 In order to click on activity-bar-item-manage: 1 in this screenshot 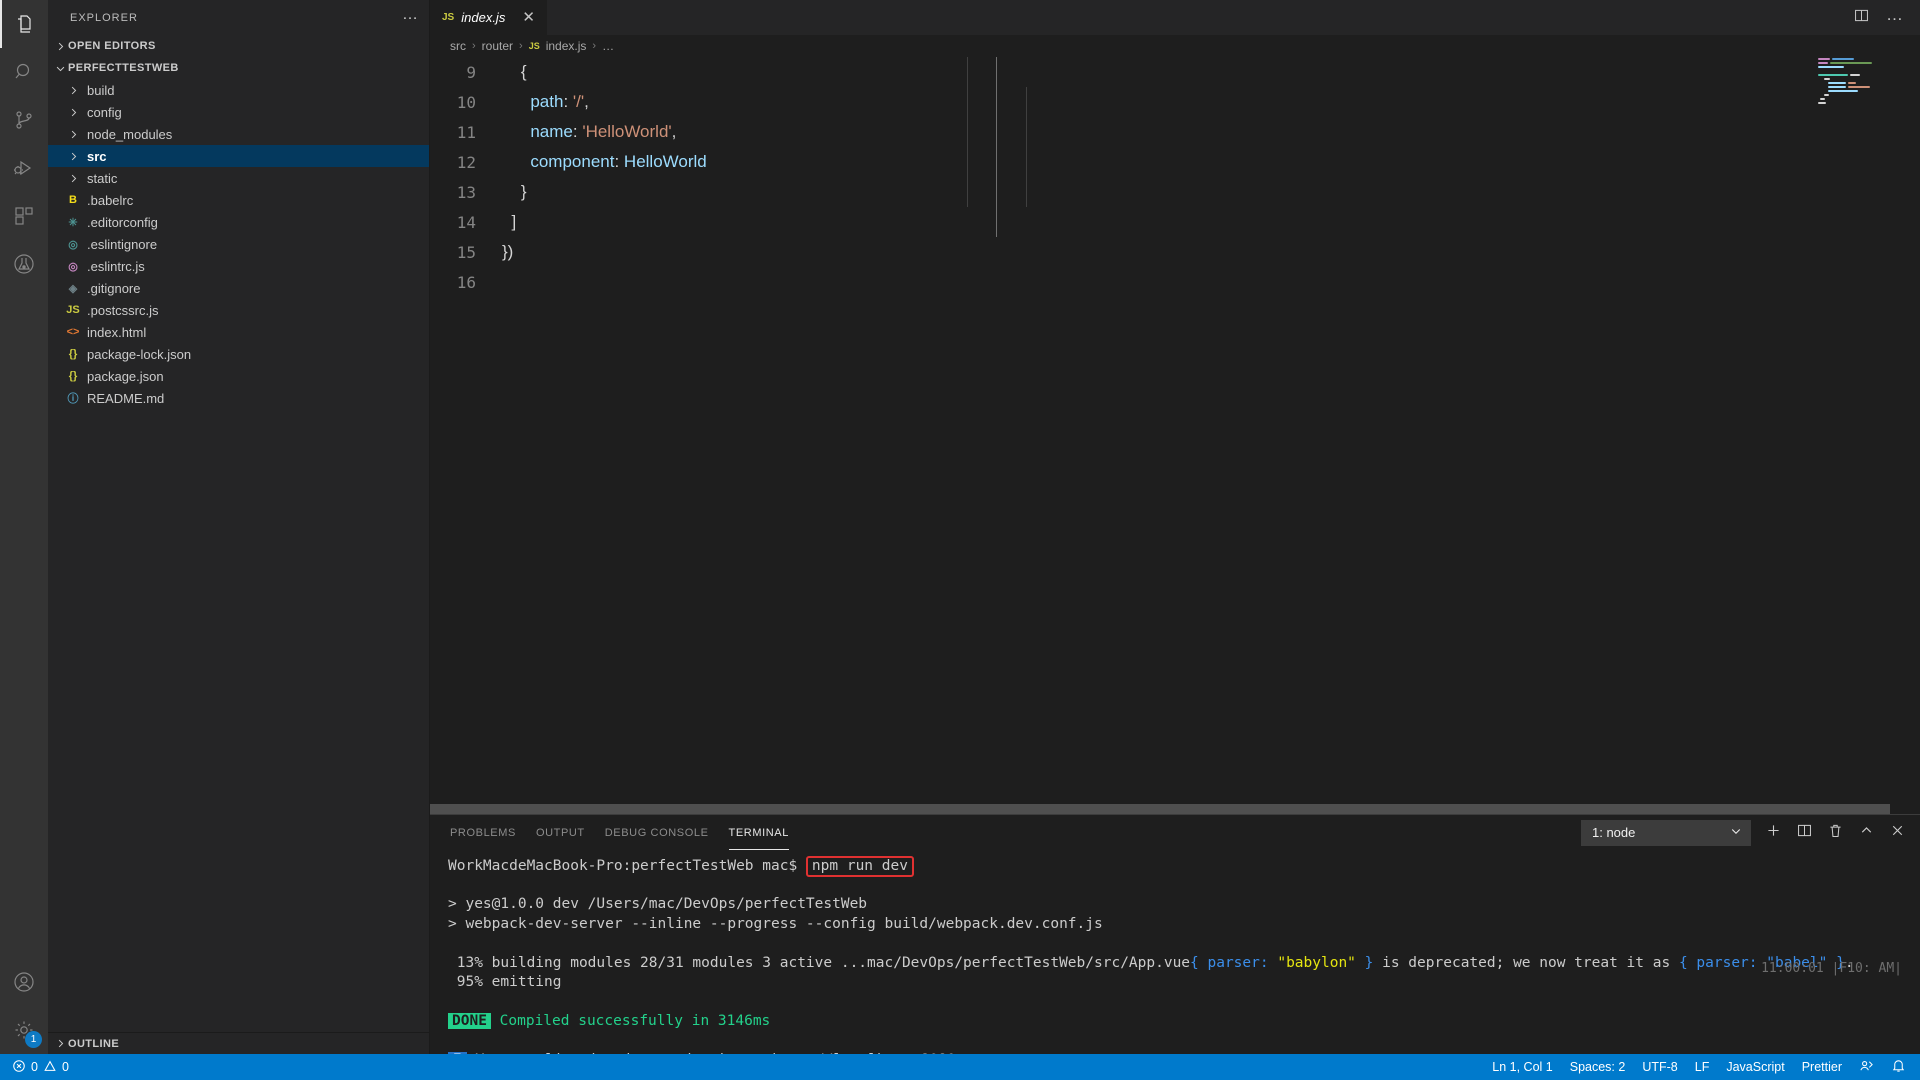, I will do `click(24, 1030)`.